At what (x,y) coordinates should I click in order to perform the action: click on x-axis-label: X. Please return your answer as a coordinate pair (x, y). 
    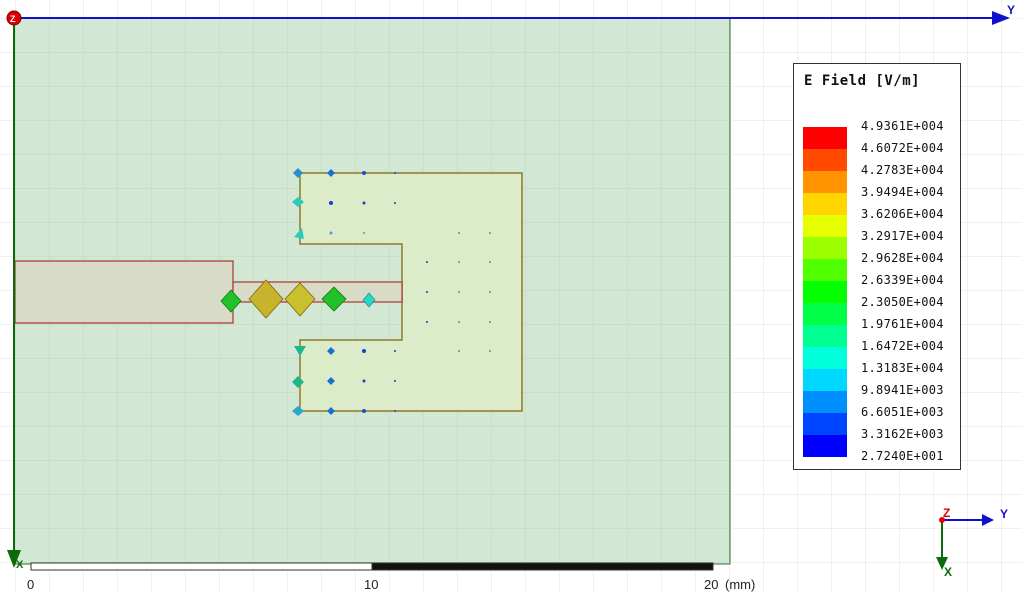
    Looking at the image, I should click on (20, 565).